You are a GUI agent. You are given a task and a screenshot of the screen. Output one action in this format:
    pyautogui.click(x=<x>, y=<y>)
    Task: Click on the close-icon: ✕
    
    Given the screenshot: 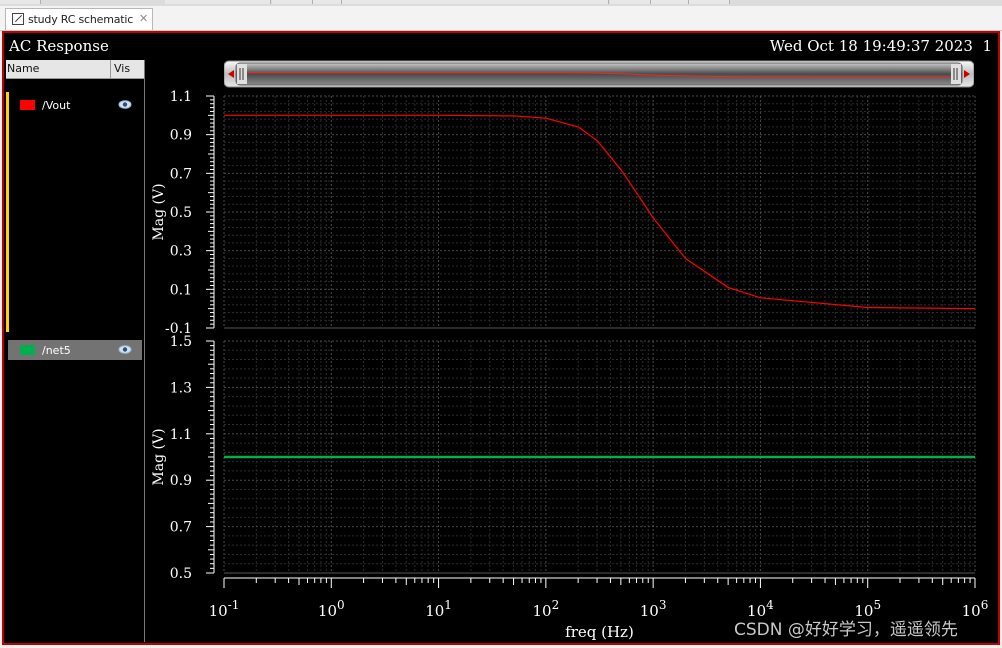 What is the action you would take?
    pyautogui.click(x=143, y=18)
    